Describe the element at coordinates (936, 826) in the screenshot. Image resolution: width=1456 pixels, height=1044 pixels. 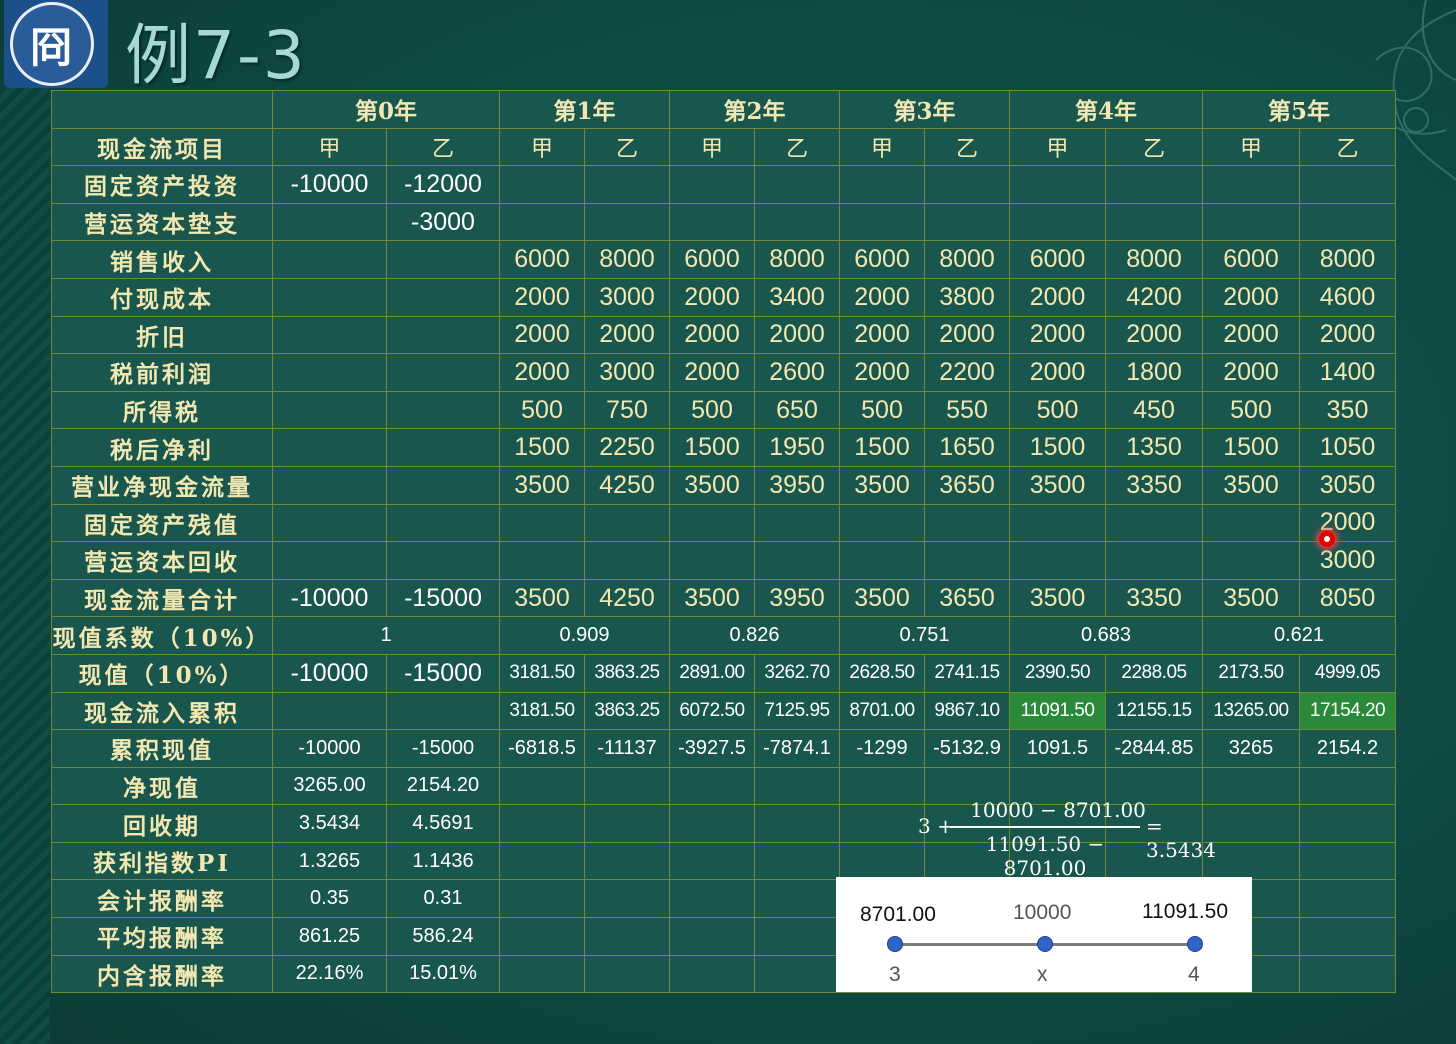
I see `formula-prefix: 3 +` at that location.